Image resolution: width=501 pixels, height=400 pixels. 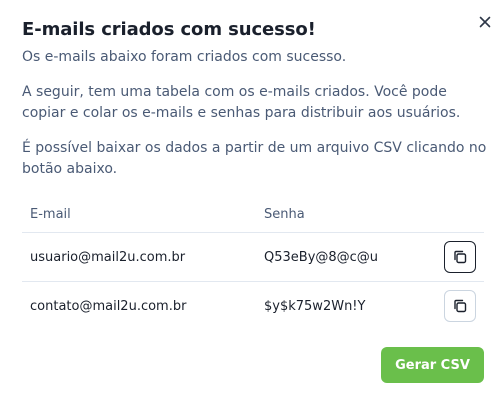 I want to click on close-button, so click(x=485, y=22).